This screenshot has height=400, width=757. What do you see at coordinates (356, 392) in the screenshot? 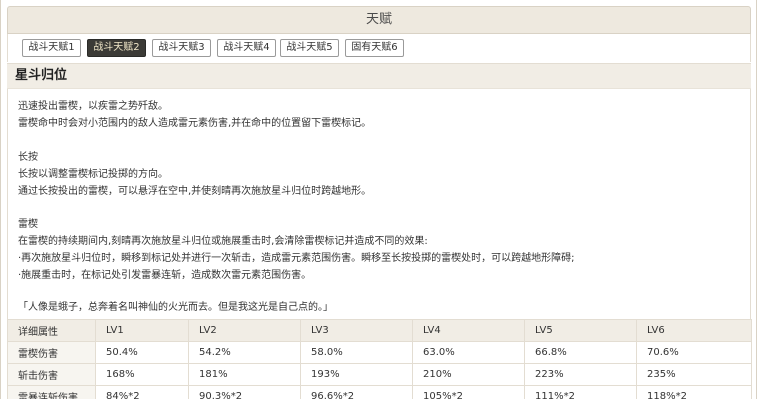
I see `table-cell: 96.6%*2` at bounding box center [356, 392].